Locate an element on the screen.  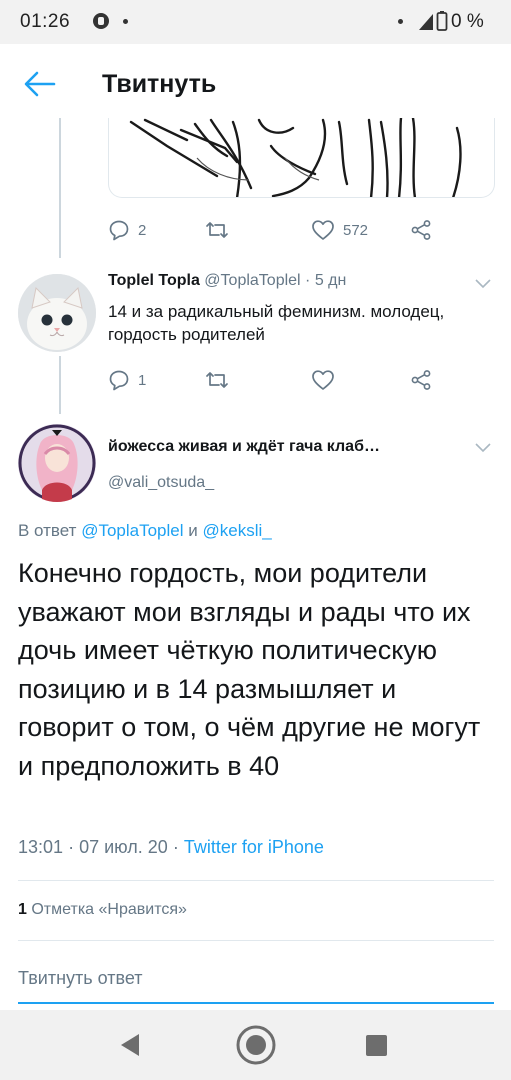
system-nav-bar is located at coordinates (255, 1045).